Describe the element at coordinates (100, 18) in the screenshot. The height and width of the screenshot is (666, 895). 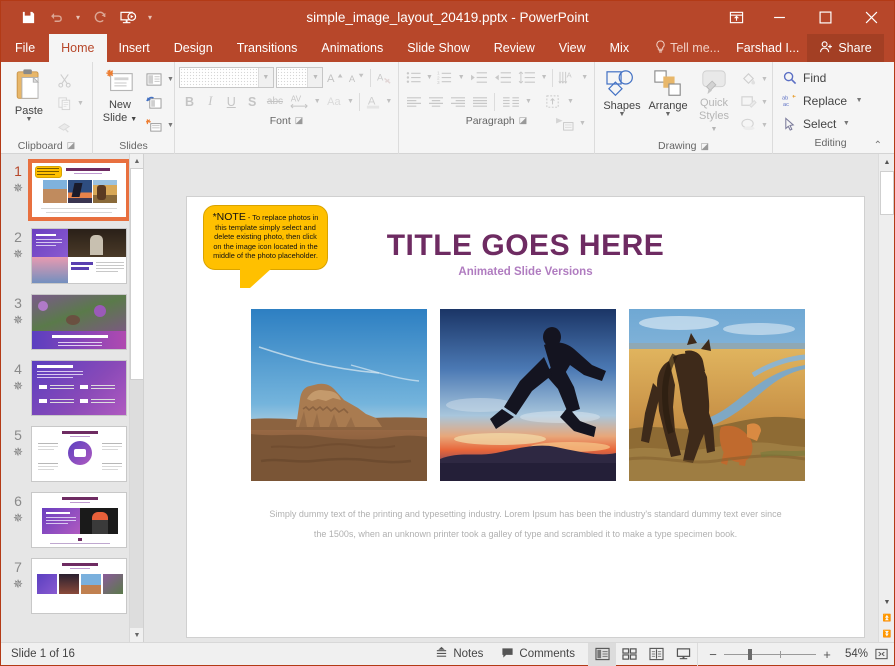
I see `redo-icon` at that location.